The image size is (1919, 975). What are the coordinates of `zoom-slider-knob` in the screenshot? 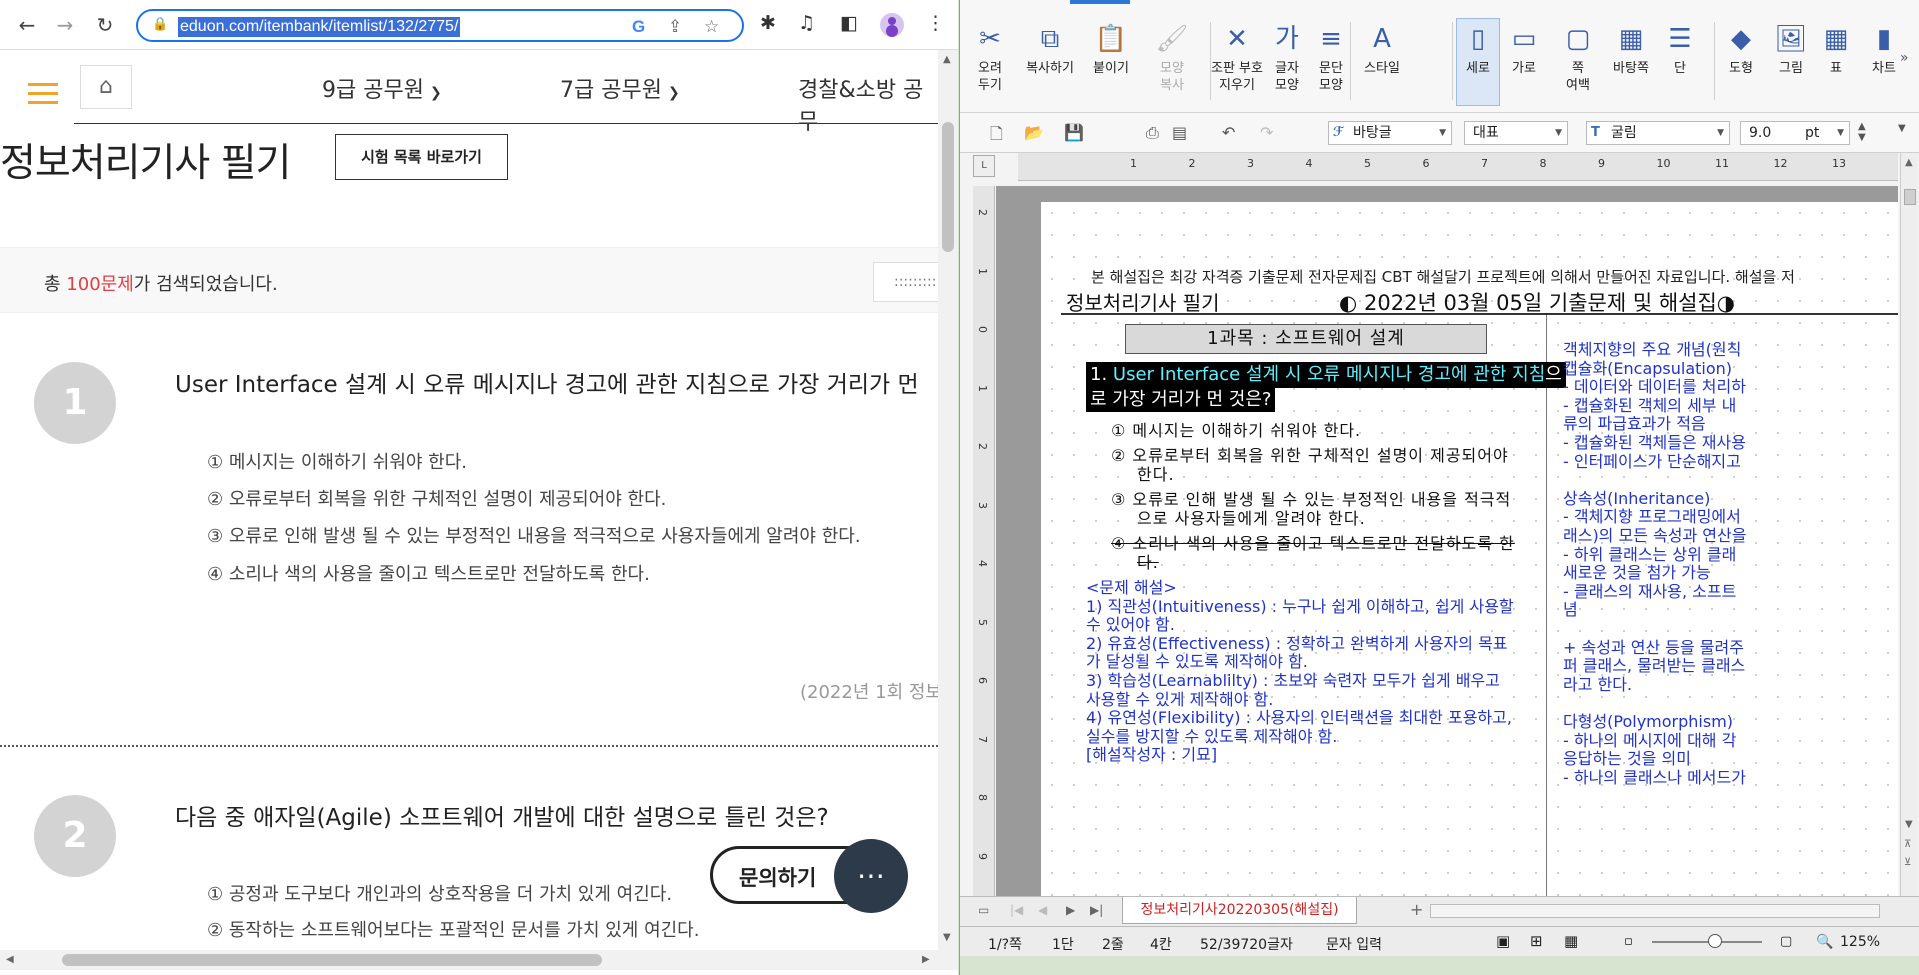 It's located at (1715, 941).